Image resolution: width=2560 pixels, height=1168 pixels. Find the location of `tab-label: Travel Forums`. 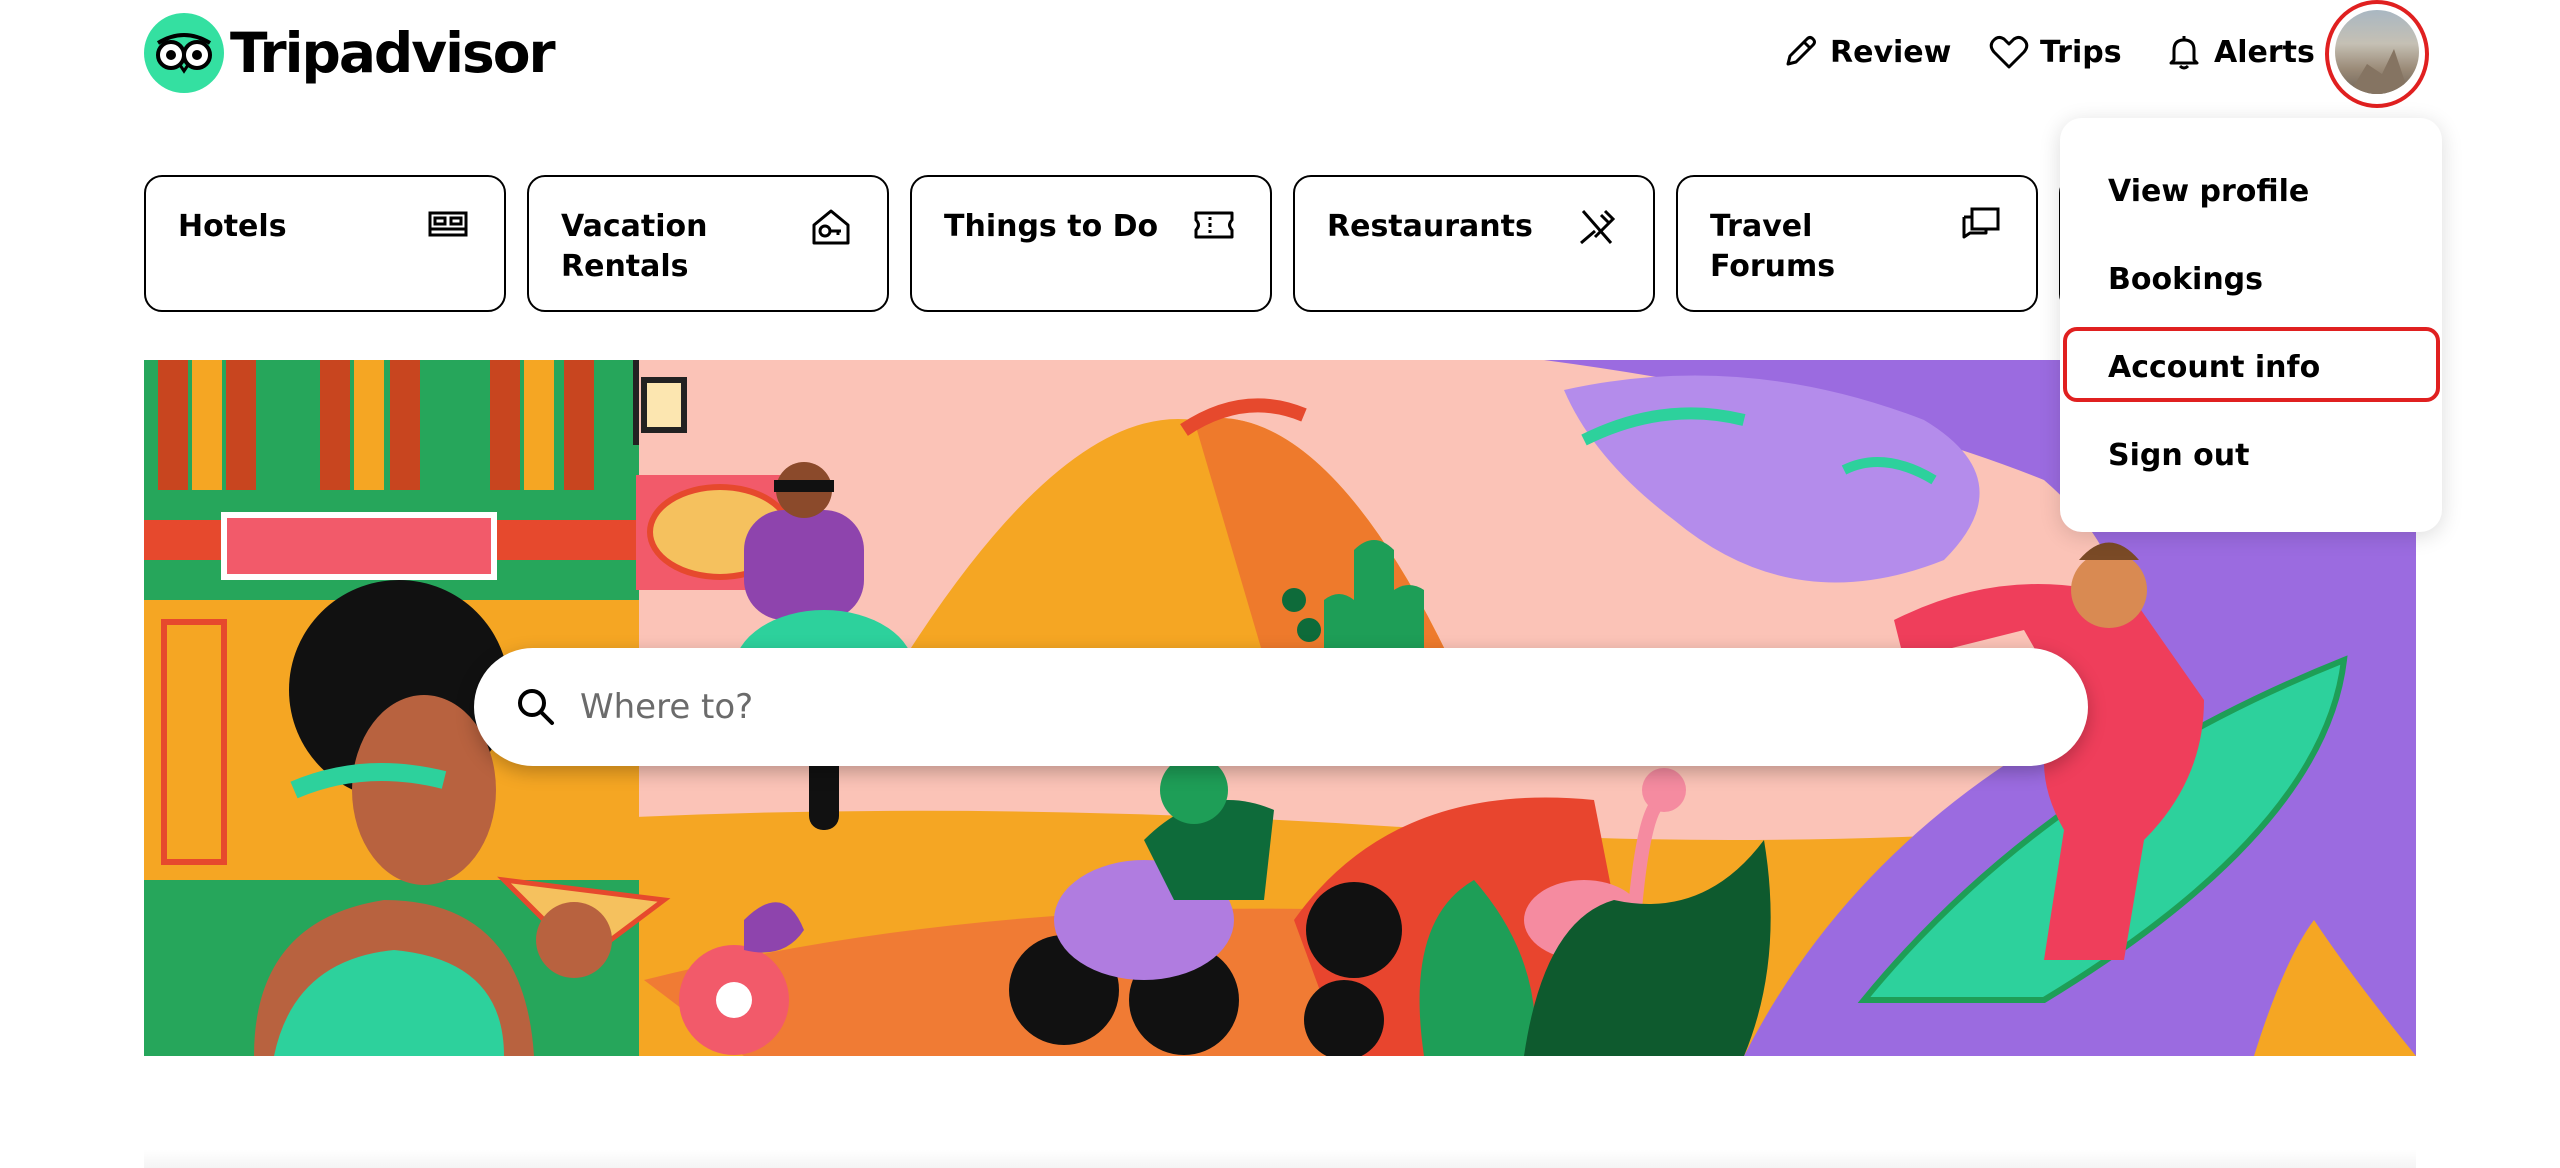

tab-label: Travel Forums is located at coordinates (1773, 246).